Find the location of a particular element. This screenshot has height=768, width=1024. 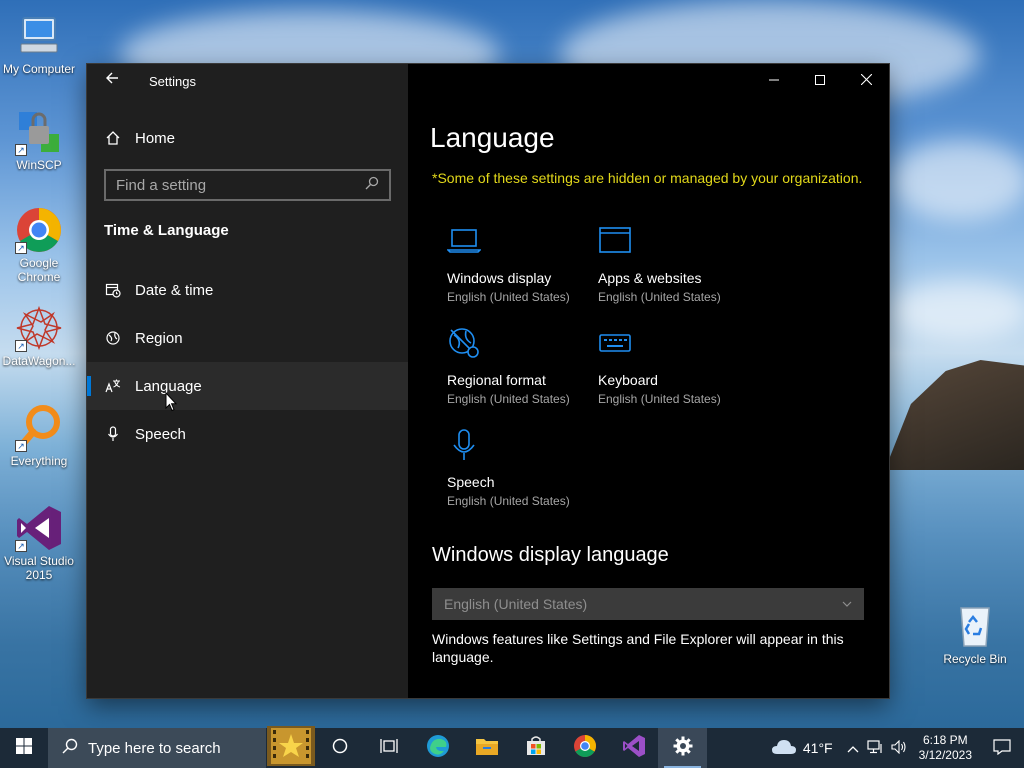

display-language-value: English (United States) is located at coordinates (516, 604).